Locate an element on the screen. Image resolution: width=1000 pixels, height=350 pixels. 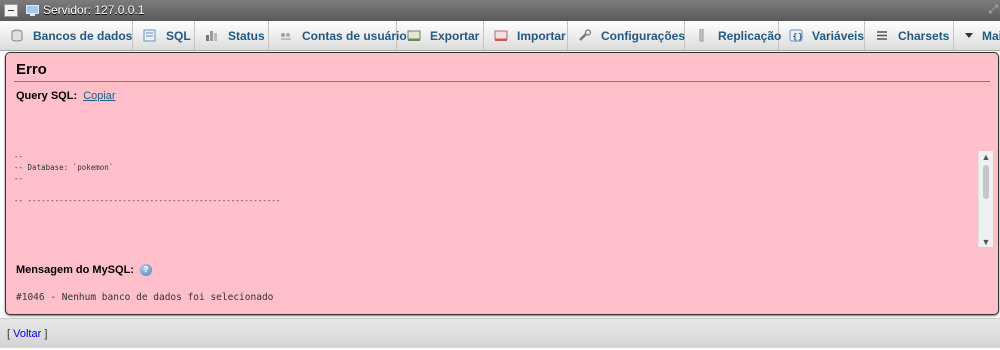
tab-label: Contas de usuário is located at coordinates (354, 35).